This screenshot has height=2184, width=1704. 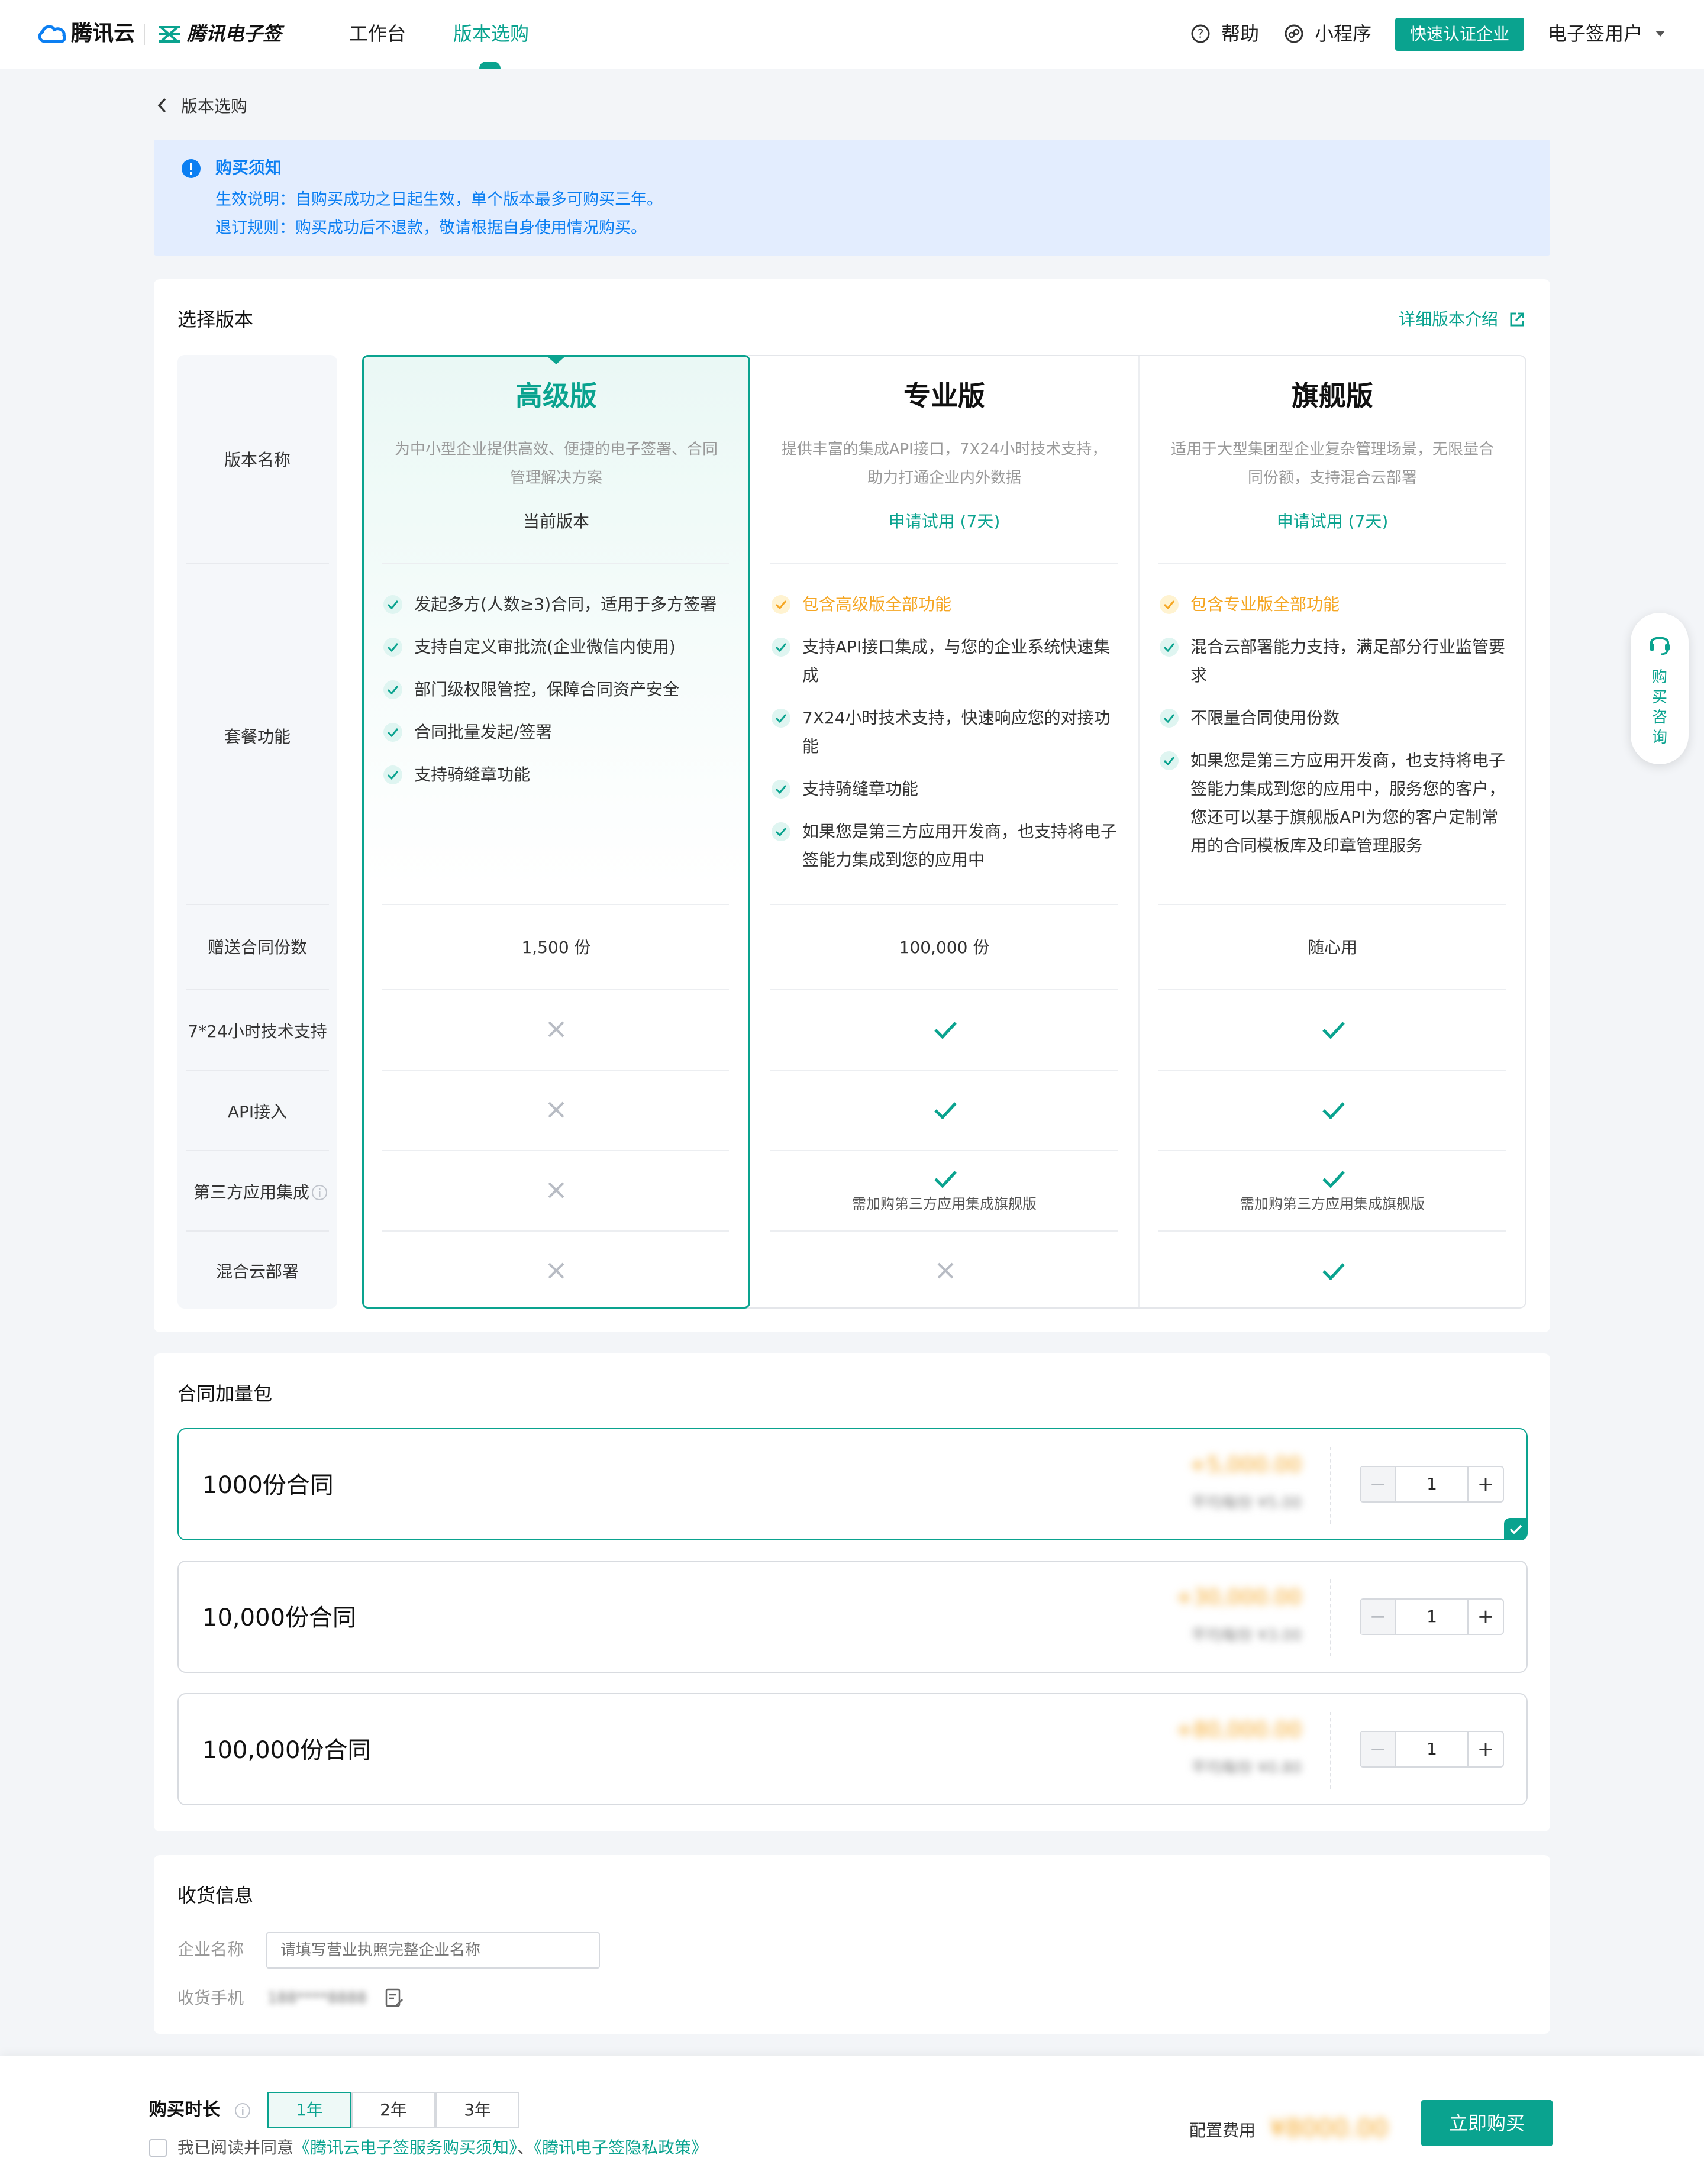 What do you see at coordinates (1448, 319) in the screenshot?
I see `version-detail-link: 详细版本介绍` at bounding box center [1448, 319].